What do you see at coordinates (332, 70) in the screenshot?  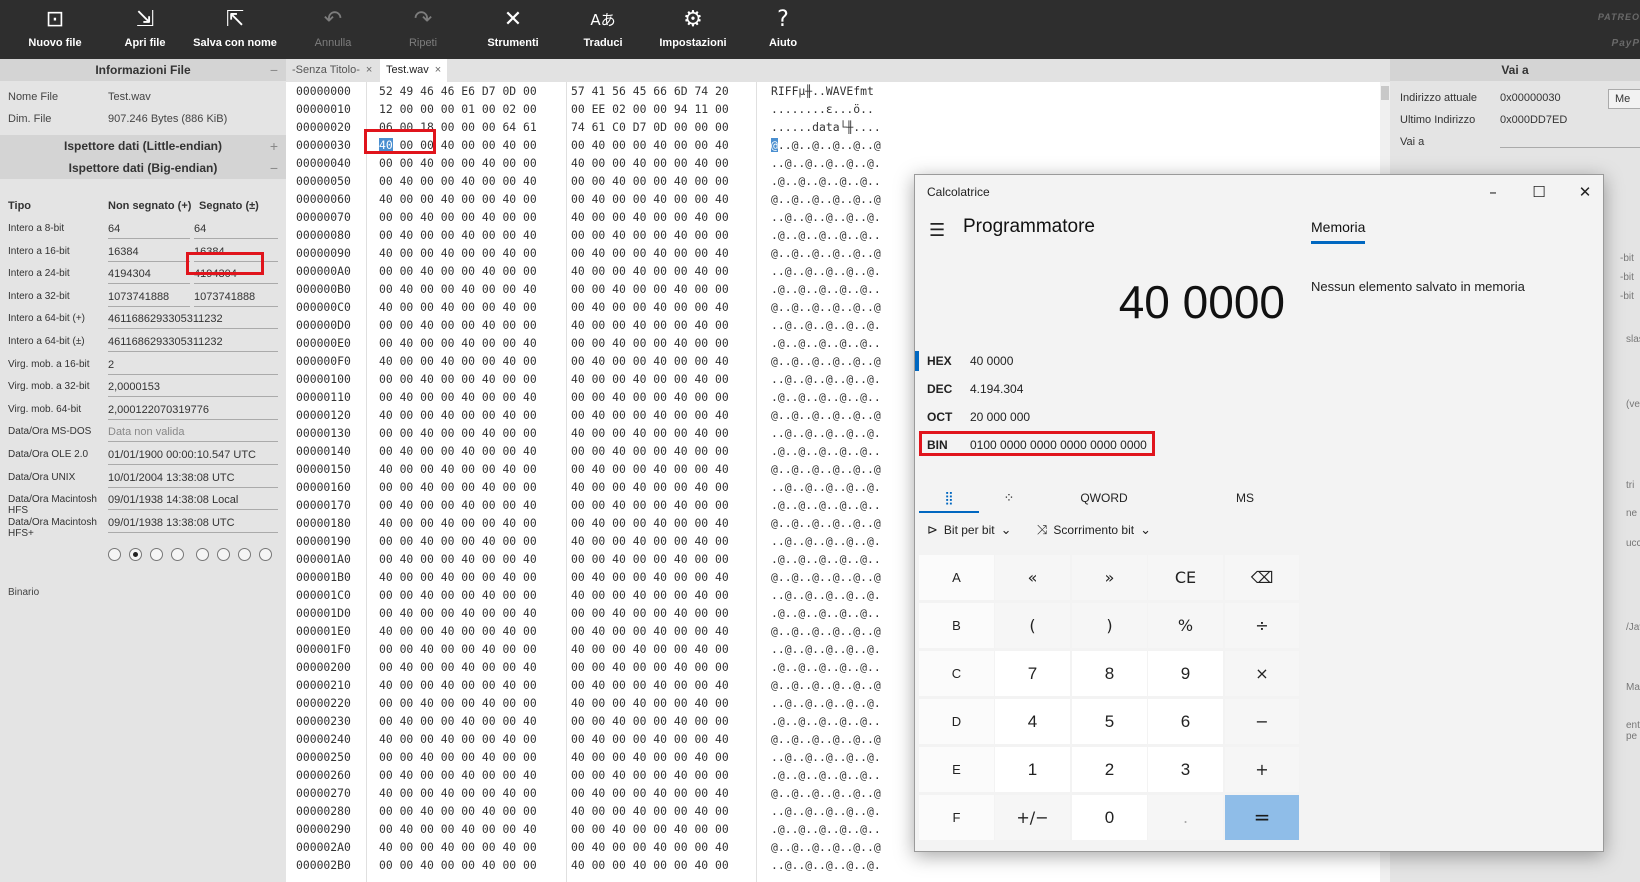 I see `tab-untitled: -Senza Titolo- ×` at bounding box center [332, 70].